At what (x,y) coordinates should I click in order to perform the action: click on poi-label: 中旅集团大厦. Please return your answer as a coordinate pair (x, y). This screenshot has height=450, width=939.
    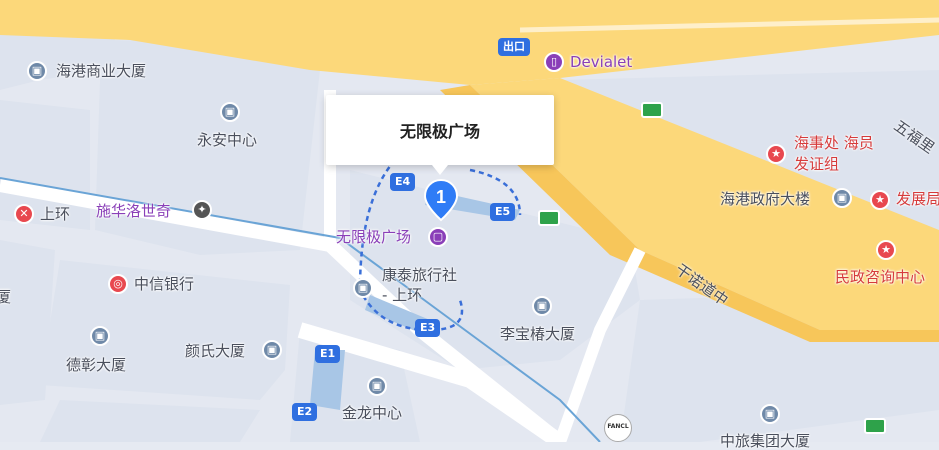
    Looking at the image, I should click on (765, 441).